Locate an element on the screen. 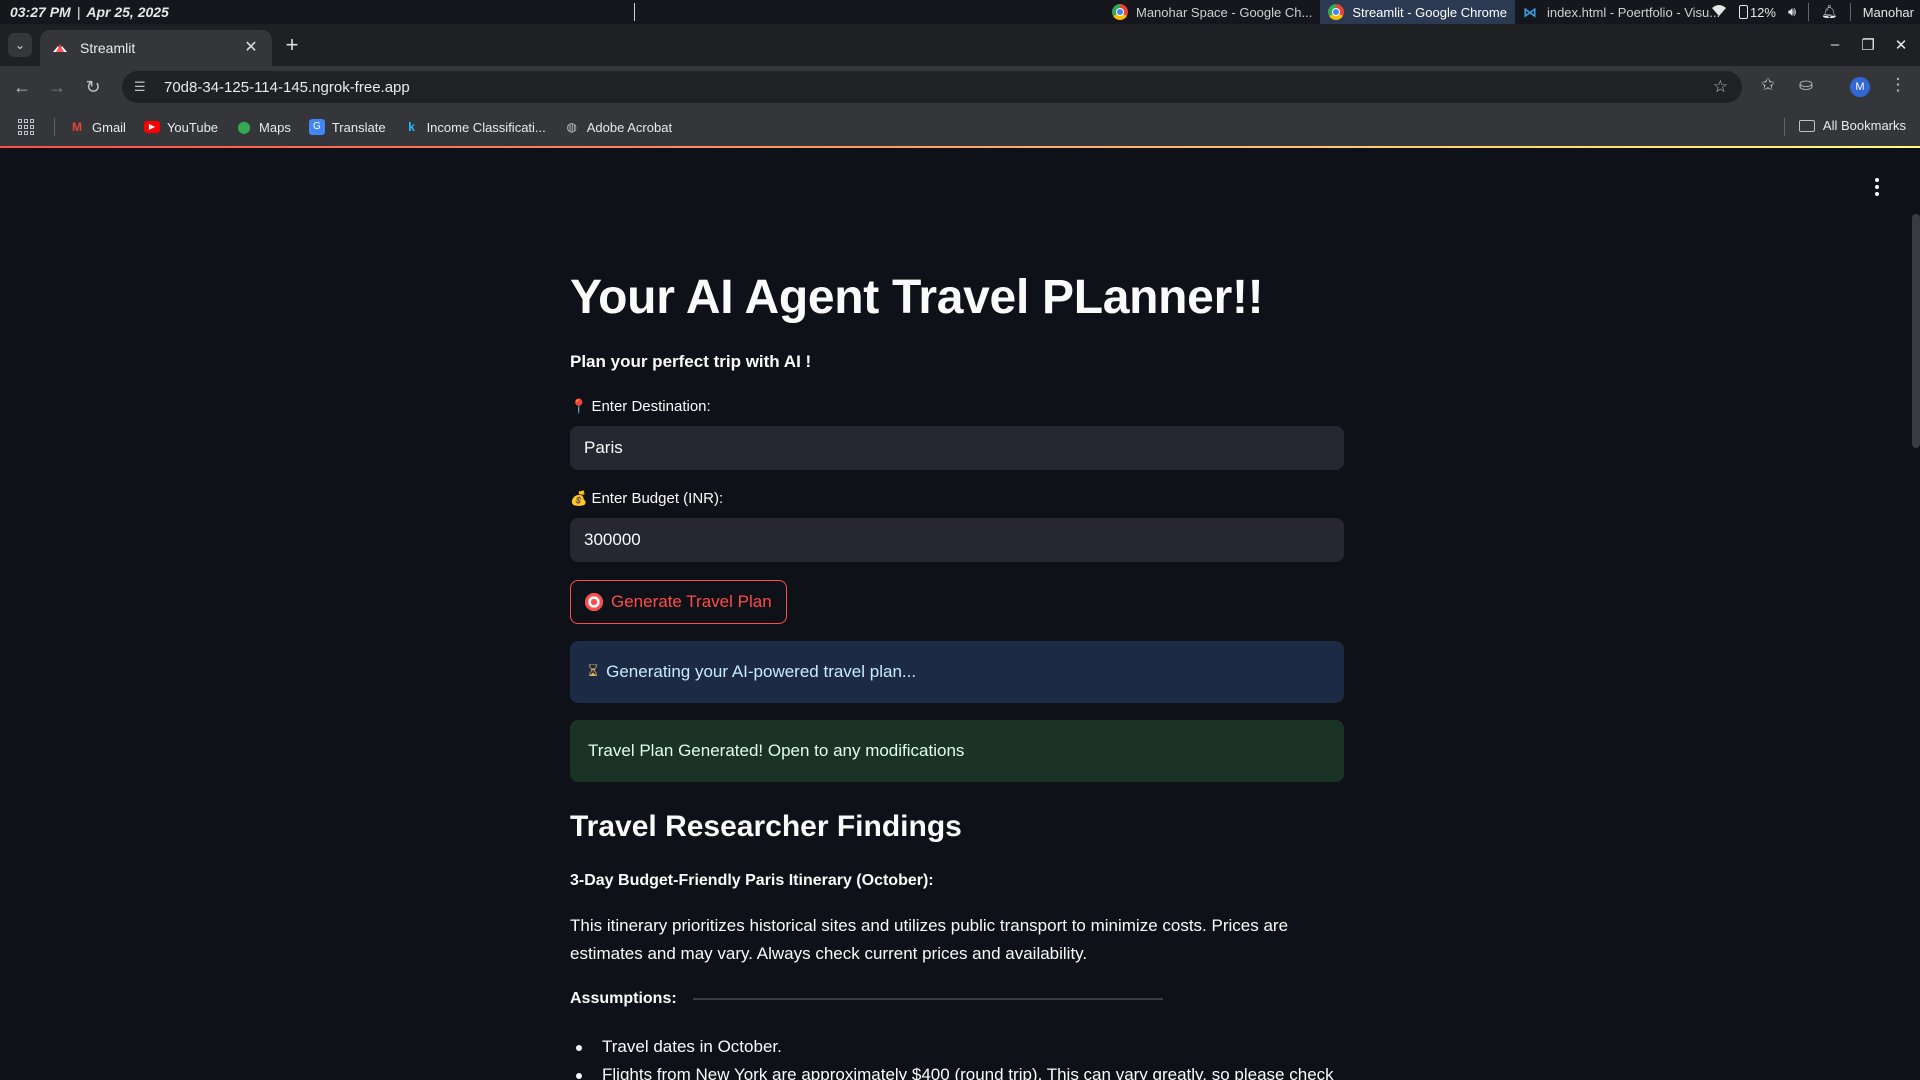  budget-value: 300000 is located at coordinates (612, 539).